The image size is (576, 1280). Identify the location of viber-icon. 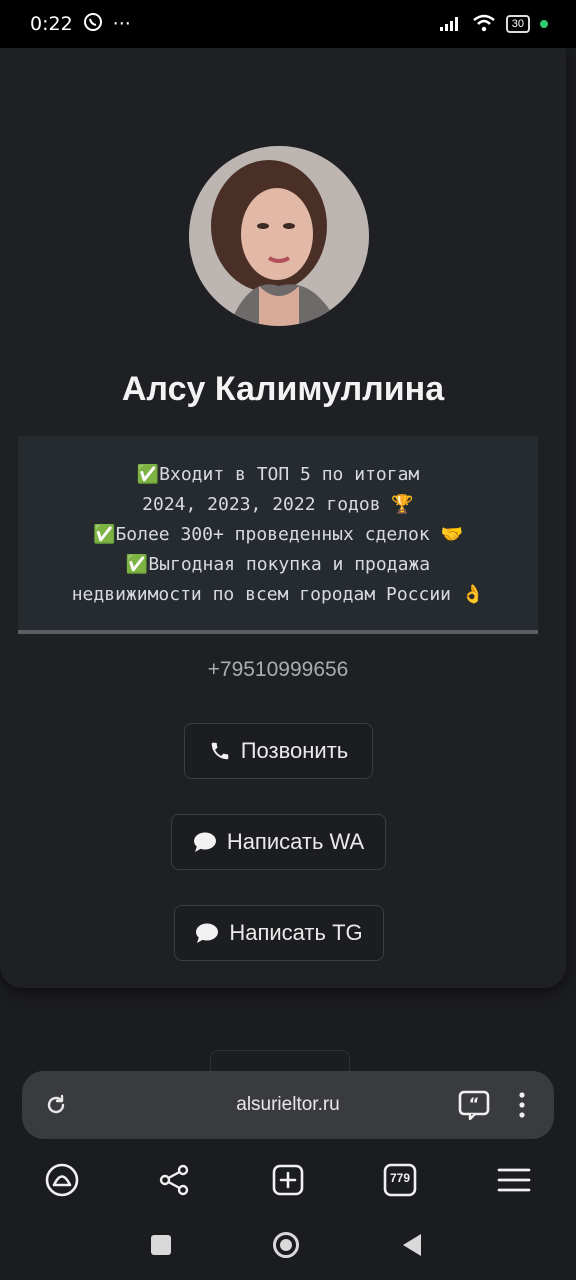
(93, 24).